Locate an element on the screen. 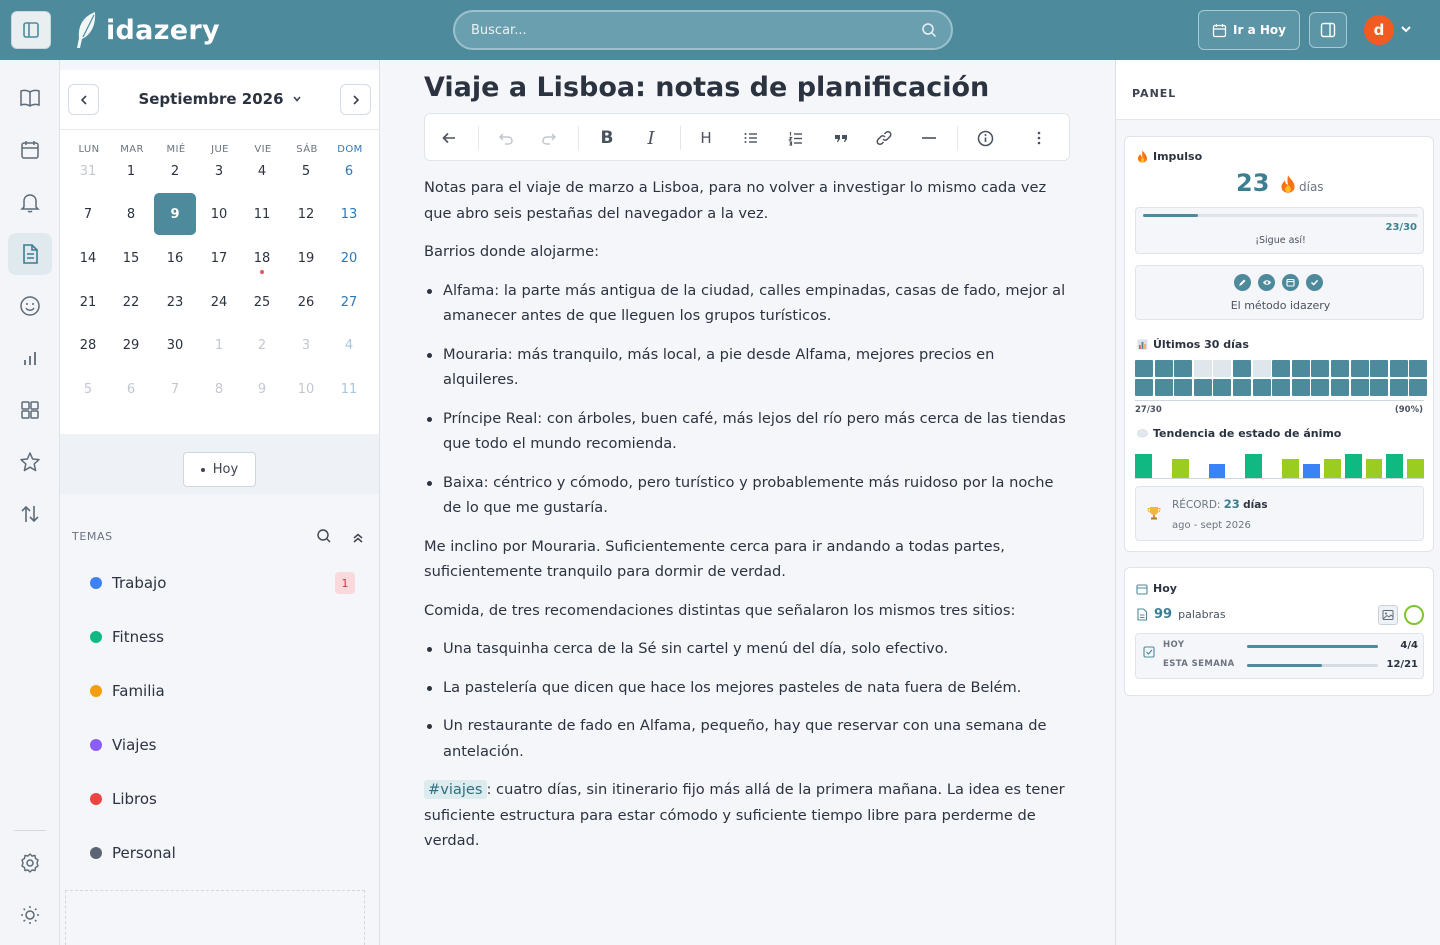 This screenshot has width=1440, height=945. go-to-today-button: Ir a Hoy is located at coordinates (1249, 30).